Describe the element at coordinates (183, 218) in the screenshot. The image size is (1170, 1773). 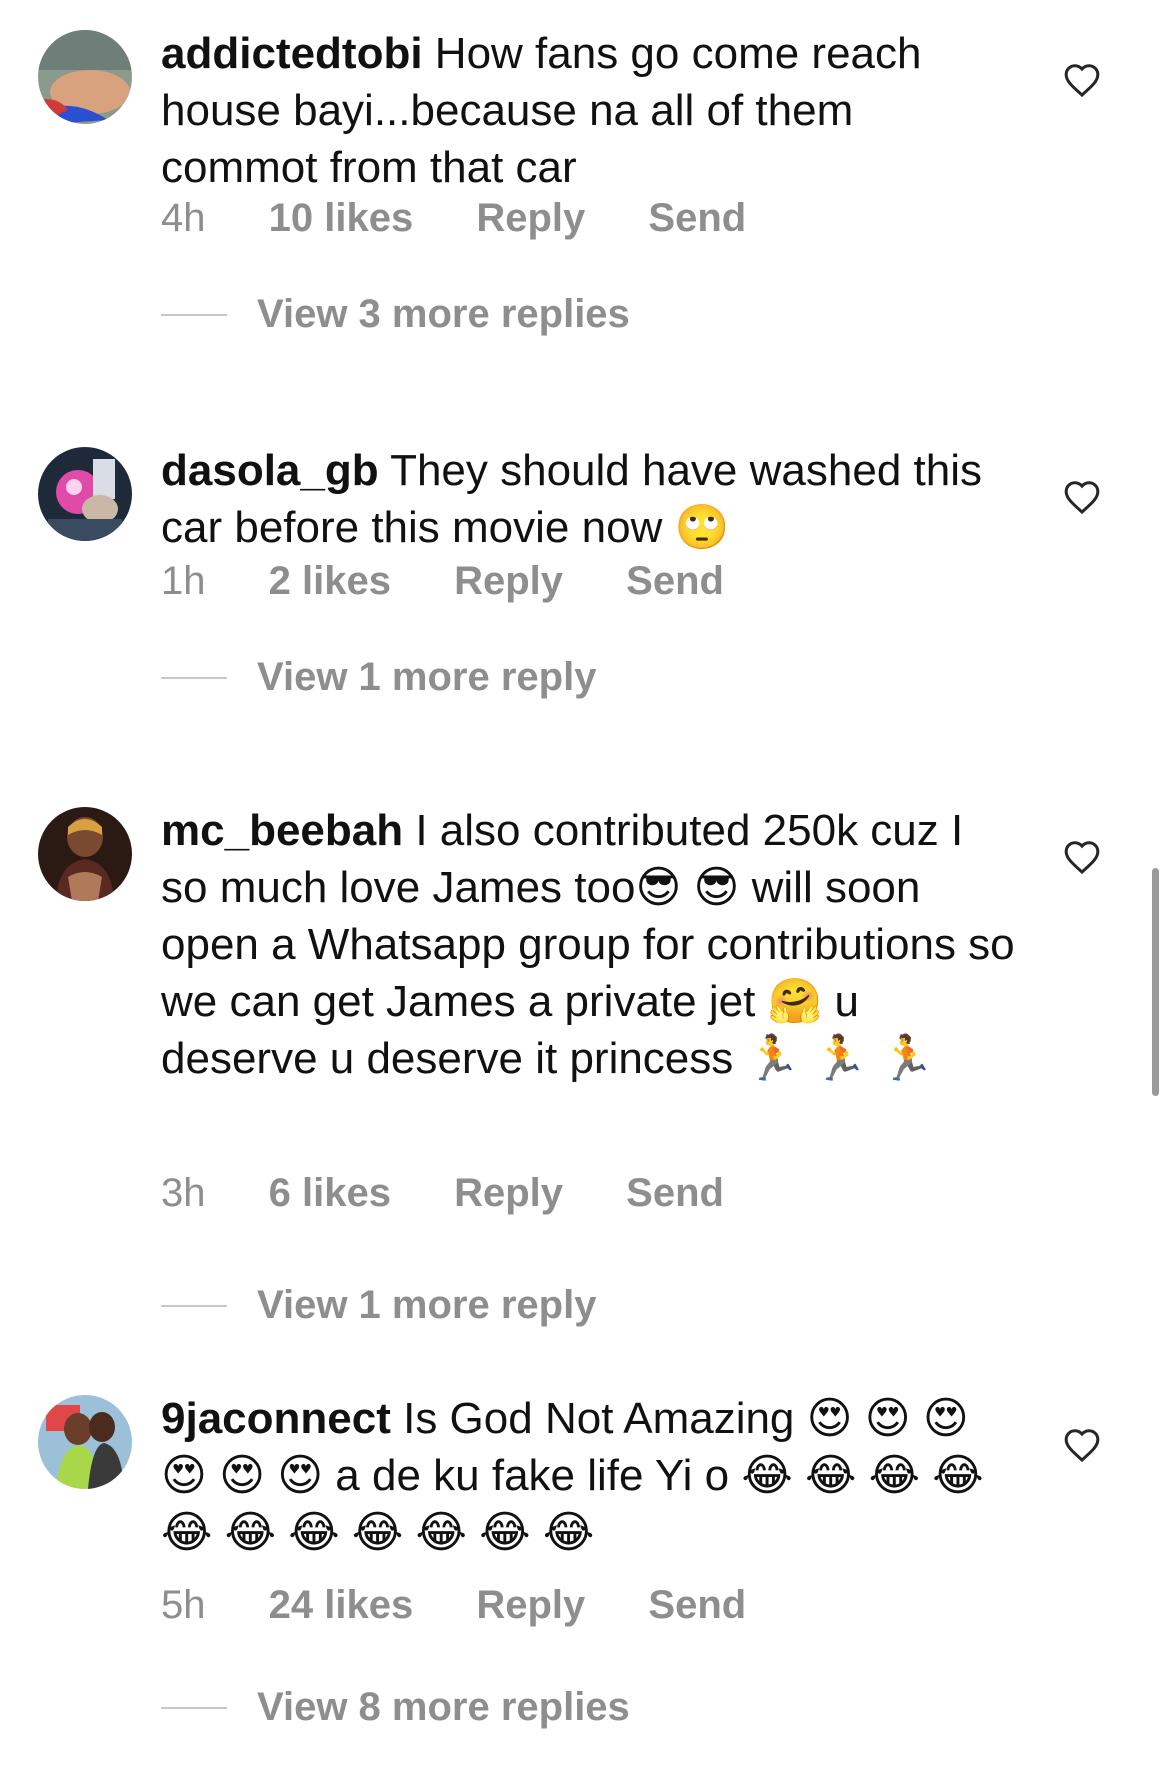
I see `comment-time: 4h` at that location.